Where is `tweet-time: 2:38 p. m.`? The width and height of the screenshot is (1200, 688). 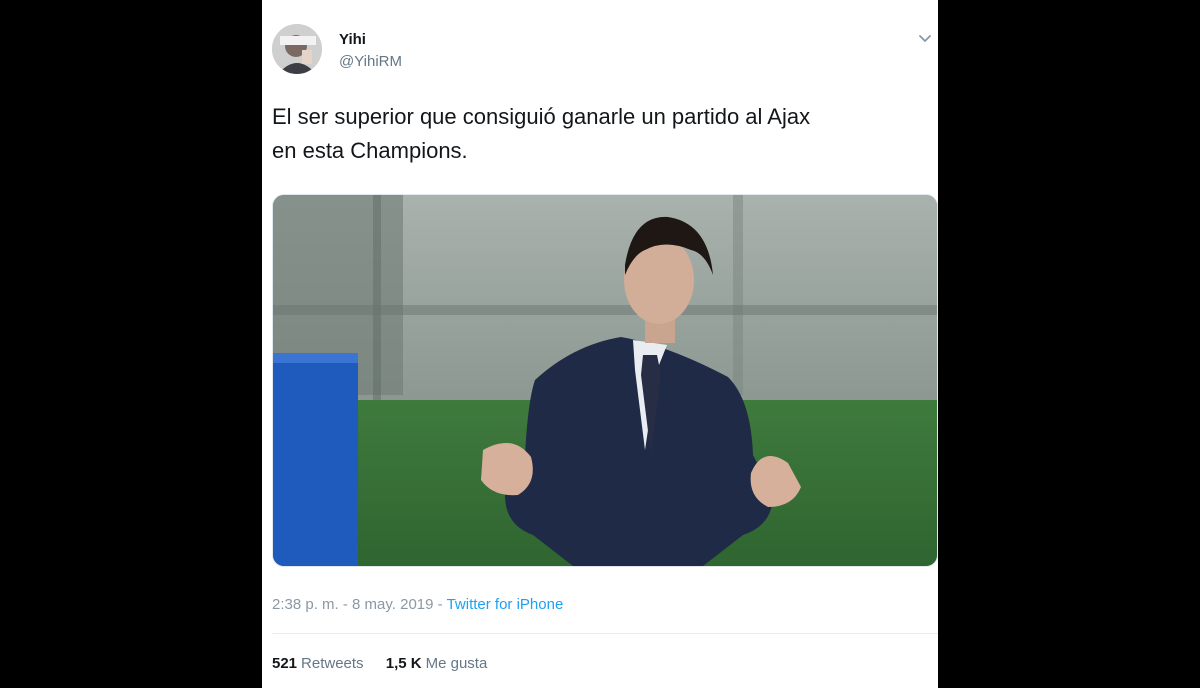 tweet-time: 2:38 p. m. is located at coordinates (305, 604).